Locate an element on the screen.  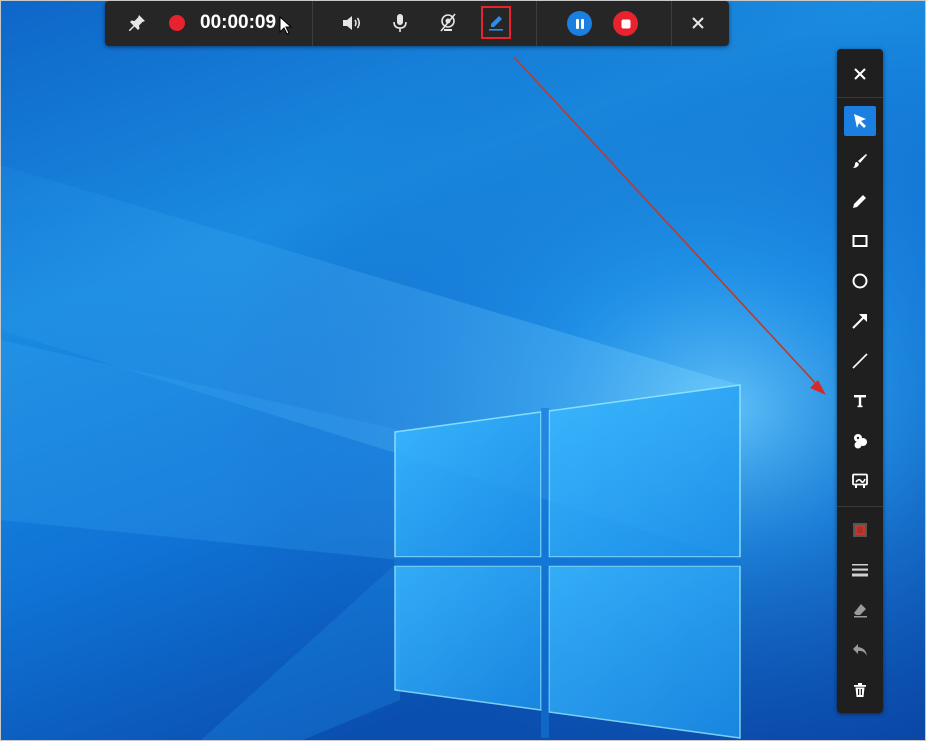
speaker-icon is located at coordinates (352, 23).